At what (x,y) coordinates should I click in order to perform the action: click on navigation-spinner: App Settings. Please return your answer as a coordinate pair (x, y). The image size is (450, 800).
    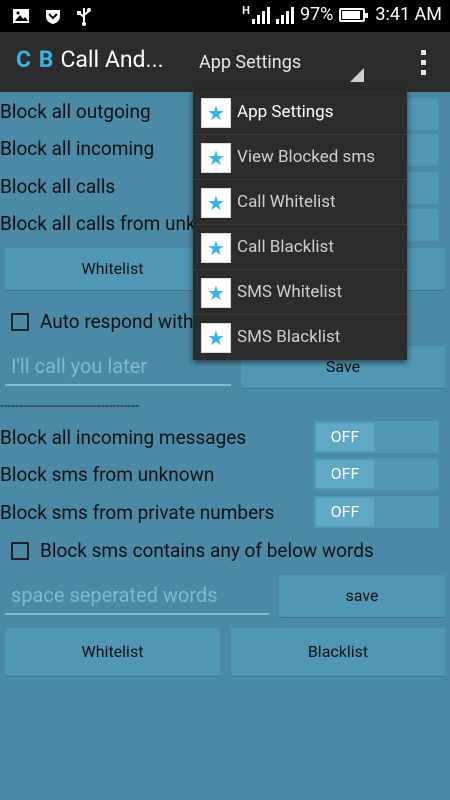
    Looking at the image, I should click on (250, 62).